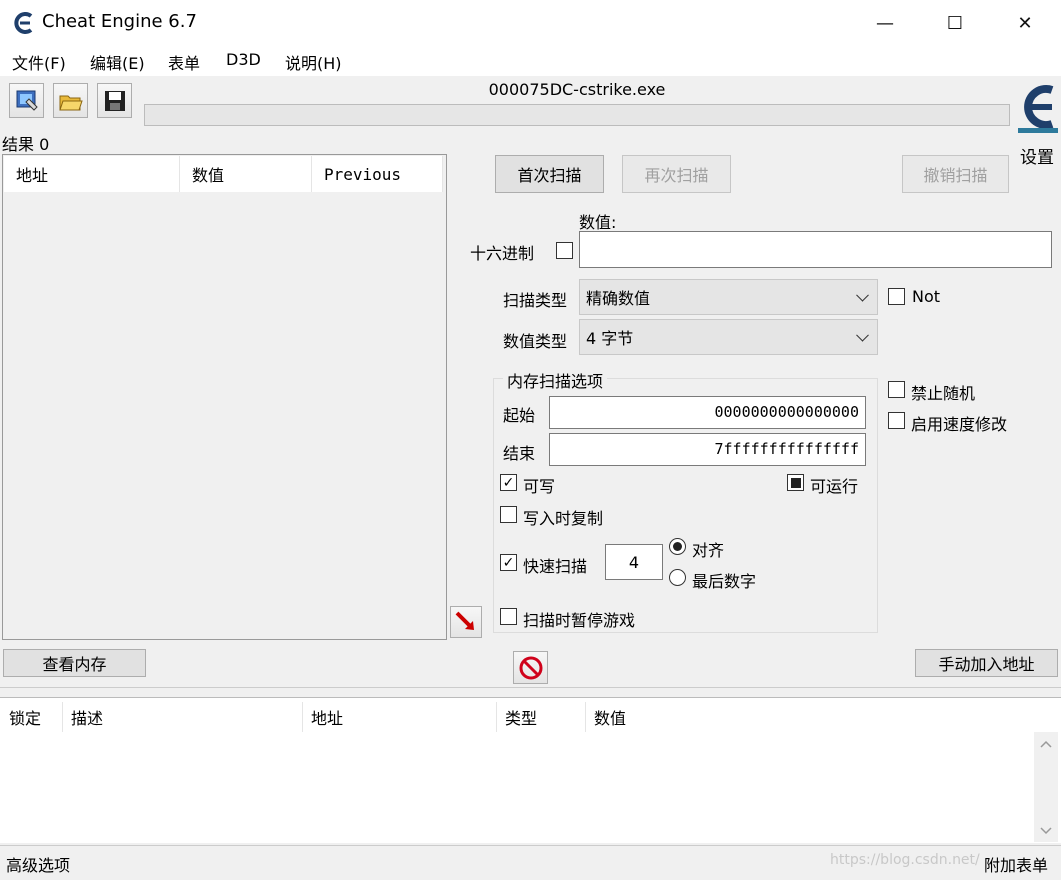 This screenshot has width=1061, height=880. Describe the element at coordinates (1016, 864) in the screenshot. I see `table-extras-link: 附加表单` at that location.